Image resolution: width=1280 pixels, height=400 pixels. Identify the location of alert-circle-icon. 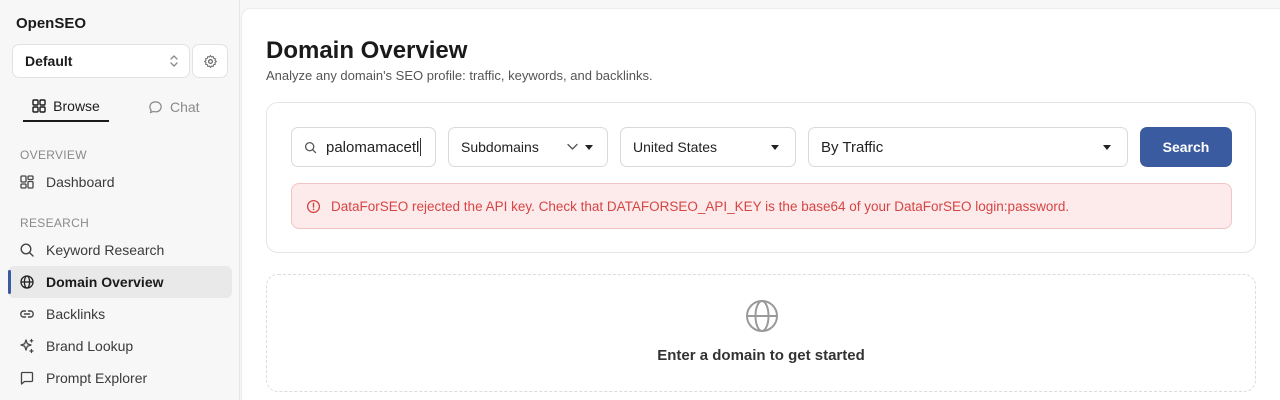
(313, 206).